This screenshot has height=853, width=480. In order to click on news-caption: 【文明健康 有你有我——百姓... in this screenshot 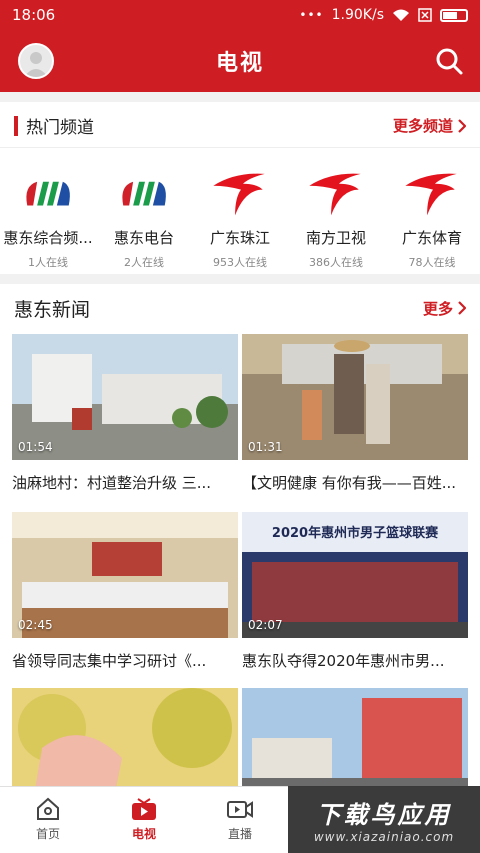, I will do `click(349, 483)`.